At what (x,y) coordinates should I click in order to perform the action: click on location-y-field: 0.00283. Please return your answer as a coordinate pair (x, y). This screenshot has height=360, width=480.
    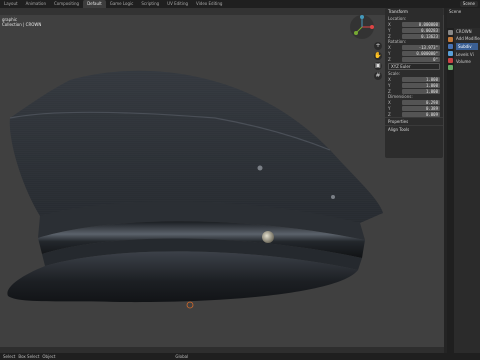
    Looking at the image, I should click on (421, 30).